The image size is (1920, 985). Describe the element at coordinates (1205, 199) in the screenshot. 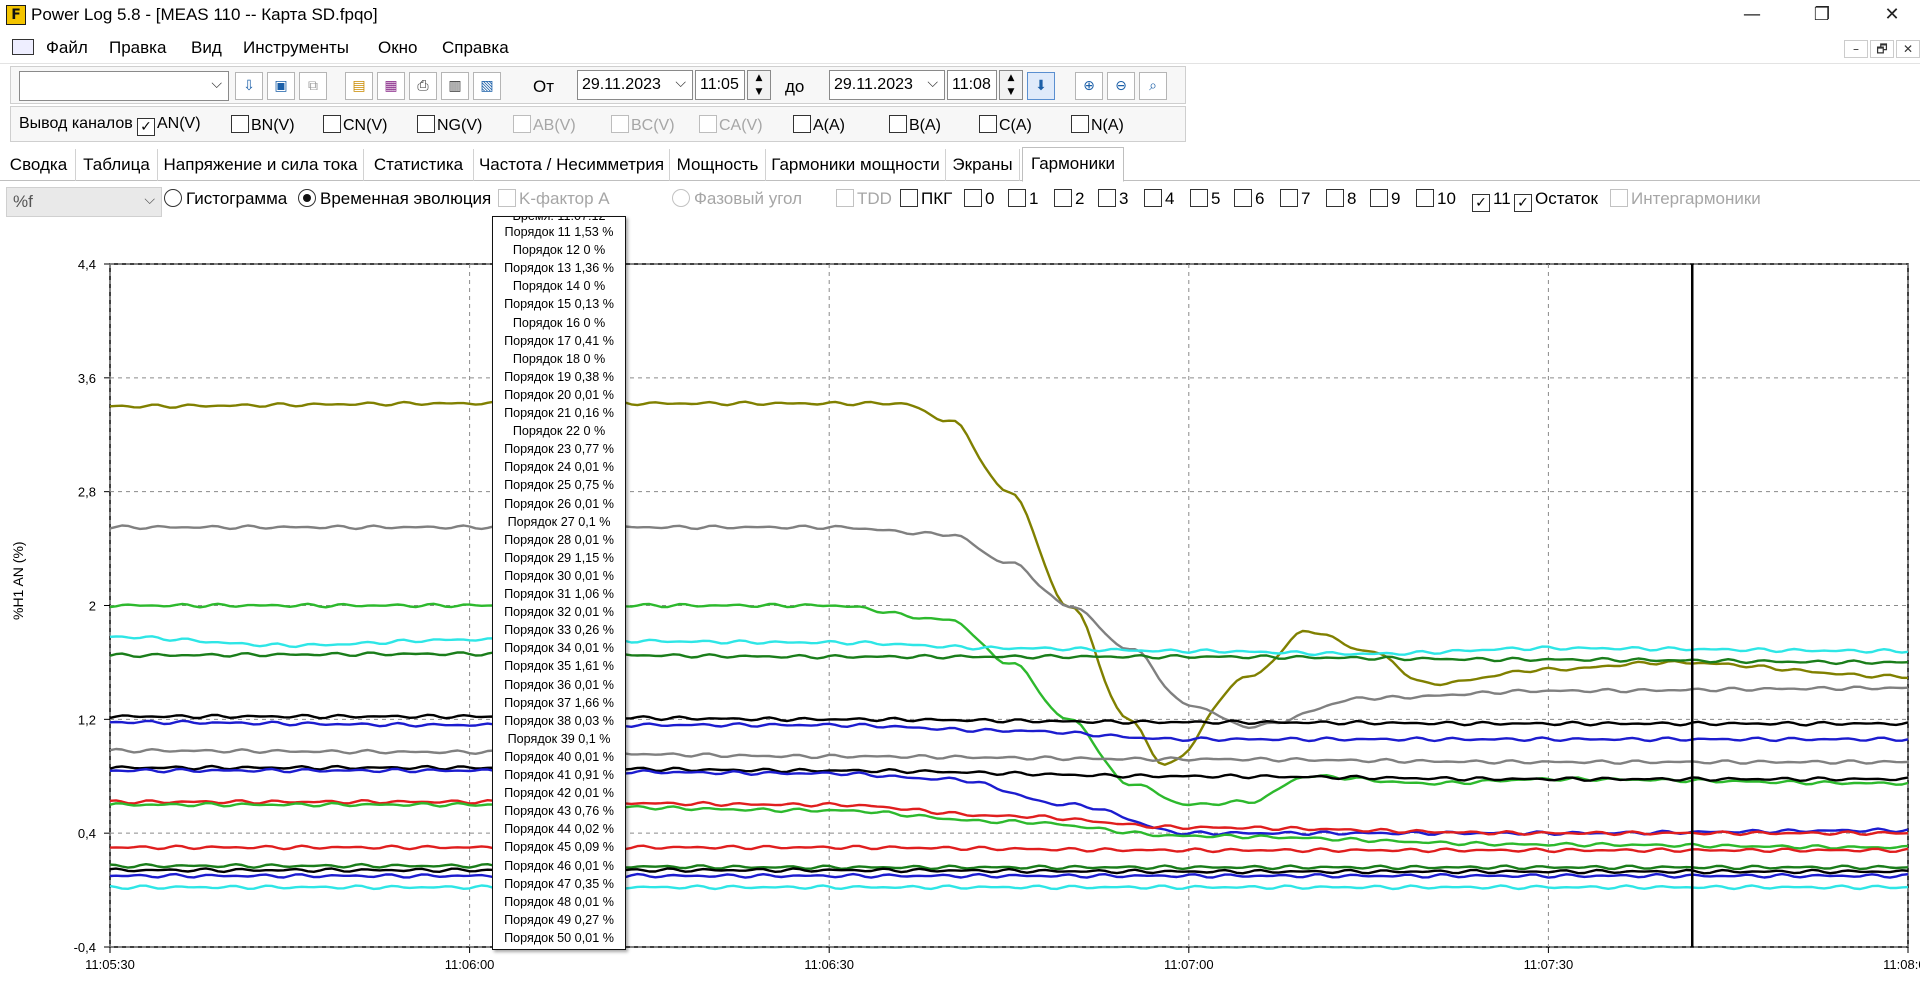

I see `order-5-checkbox: 5` at that location.